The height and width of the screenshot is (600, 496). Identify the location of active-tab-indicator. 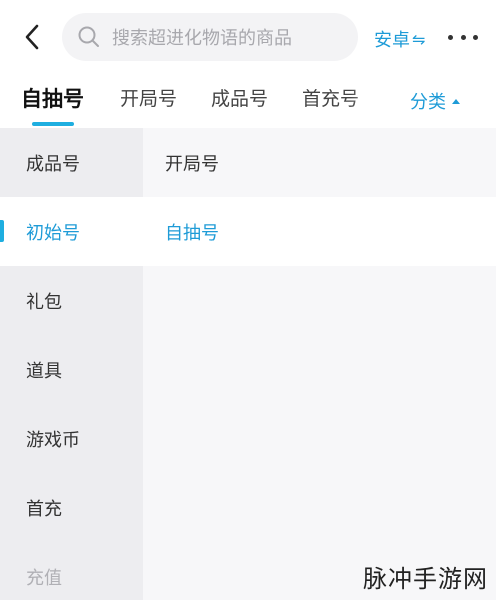
(53, 124).